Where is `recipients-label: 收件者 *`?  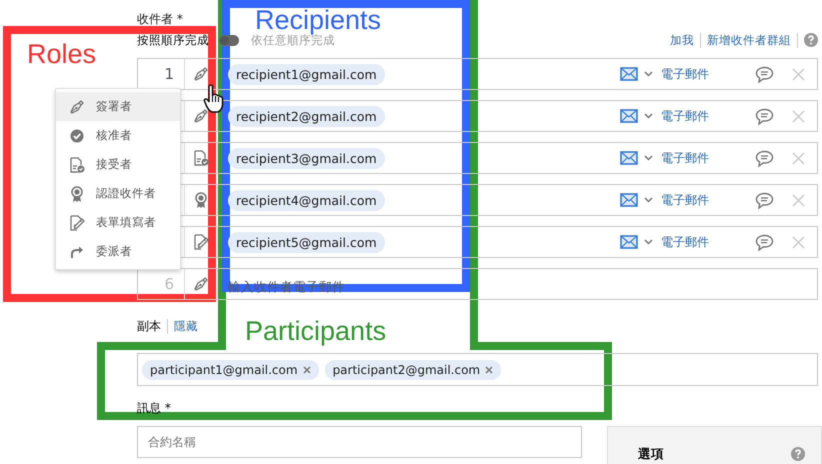
recipients-label: 收件者 * is located at coordinates (160, 19).